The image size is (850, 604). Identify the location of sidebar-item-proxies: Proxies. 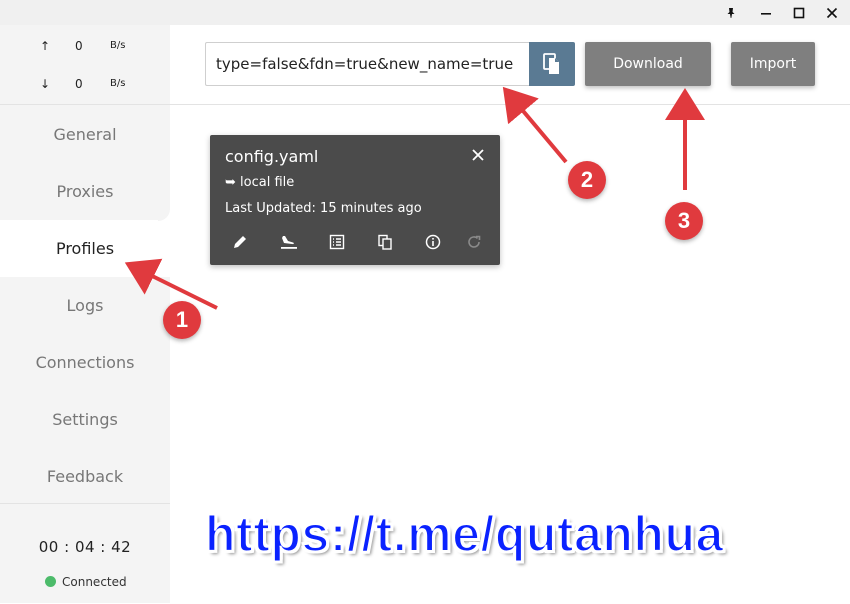
(85, 191).